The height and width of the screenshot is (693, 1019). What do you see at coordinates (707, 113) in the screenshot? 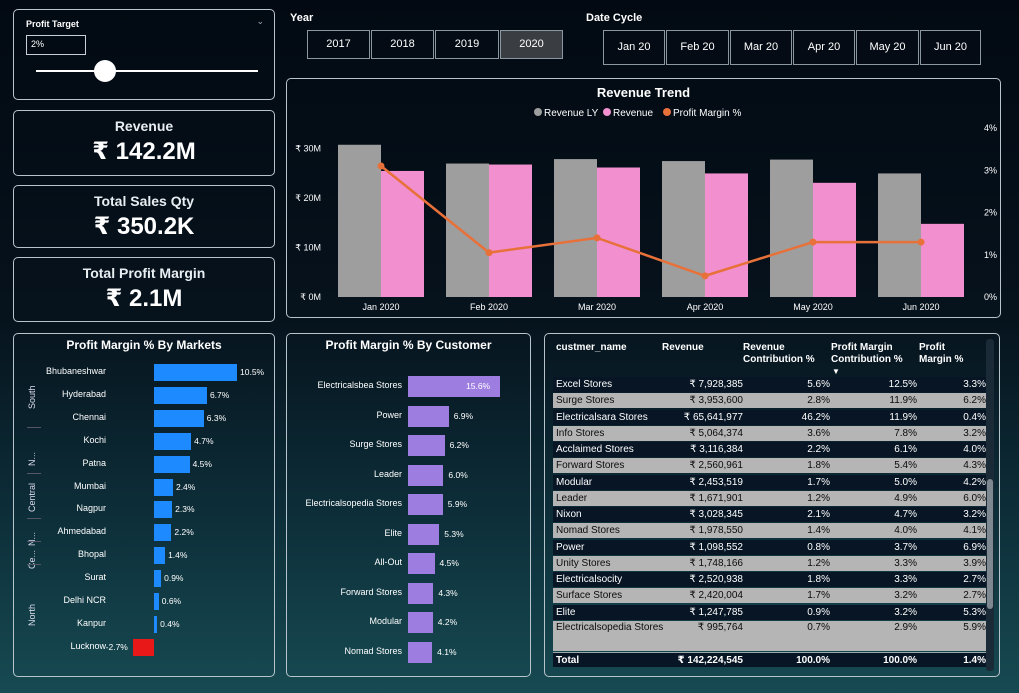
I see `legend-item: Profit Margin %` at bounding box center [707, 113].